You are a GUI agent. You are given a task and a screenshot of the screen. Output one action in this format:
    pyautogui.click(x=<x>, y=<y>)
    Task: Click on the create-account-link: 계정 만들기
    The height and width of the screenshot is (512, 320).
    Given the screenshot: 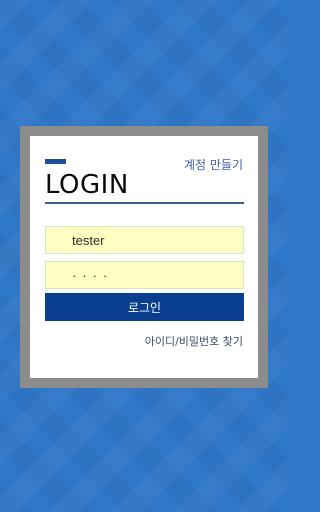 What is the action you would take?
    pyautogui.click(x=213, y=164)
    